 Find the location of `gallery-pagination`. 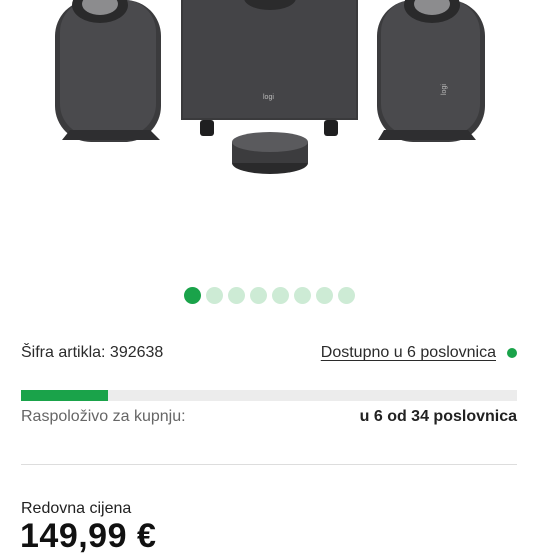

gallery-pagination is located at coordinates (269, 295).